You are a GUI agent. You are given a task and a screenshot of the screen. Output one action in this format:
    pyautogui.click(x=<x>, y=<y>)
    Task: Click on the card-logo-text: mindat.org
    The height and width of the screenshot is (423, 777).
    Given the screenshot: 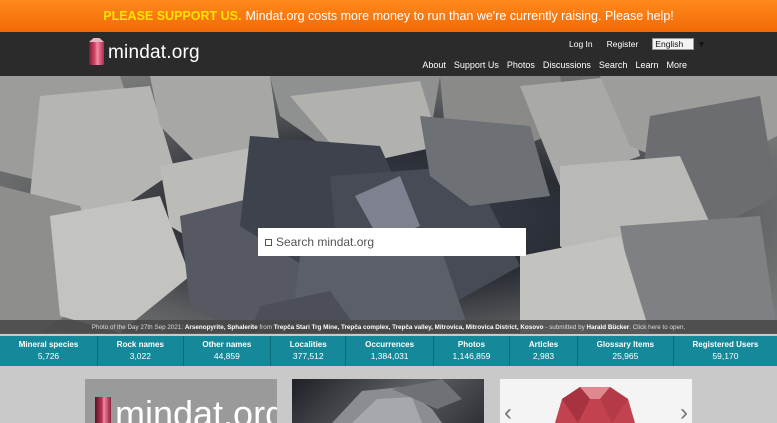 What is the action you would take?
    pyautogui.click(x=196, y=408)
    